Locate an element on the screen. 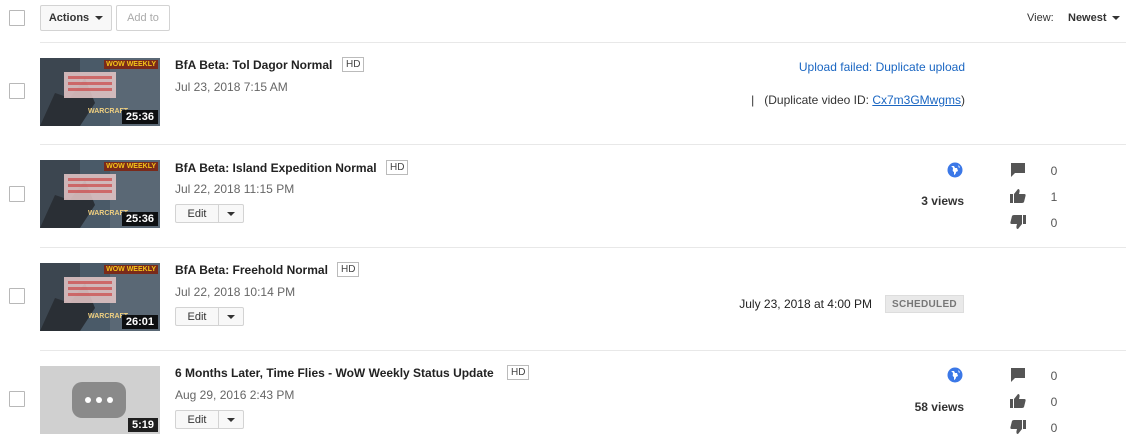  duplicate-video-link: Cx7m3GMwgms is located at coordinates (916, 100).